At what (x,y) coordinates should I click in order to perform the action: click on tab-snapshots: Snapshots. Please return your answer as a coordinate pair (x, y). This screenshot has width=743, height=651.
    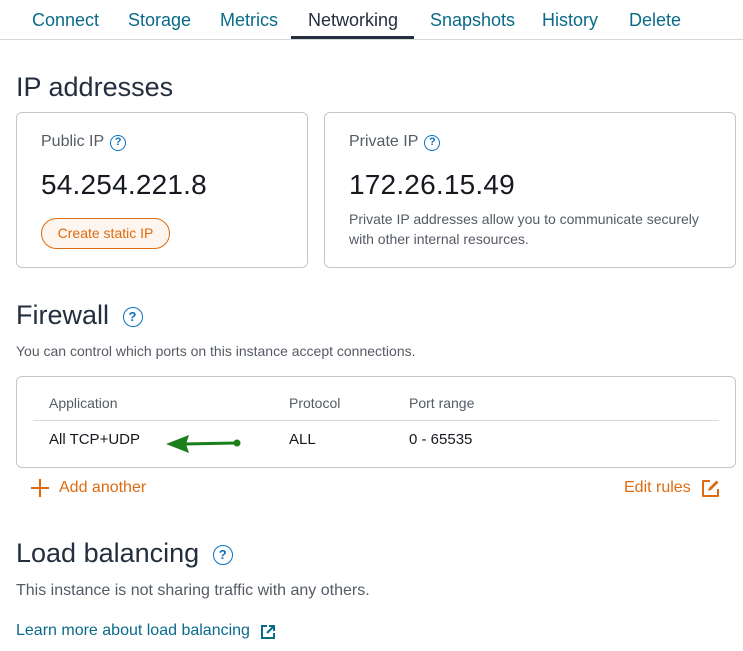
    Looking at the image, I should click on (472, 20).